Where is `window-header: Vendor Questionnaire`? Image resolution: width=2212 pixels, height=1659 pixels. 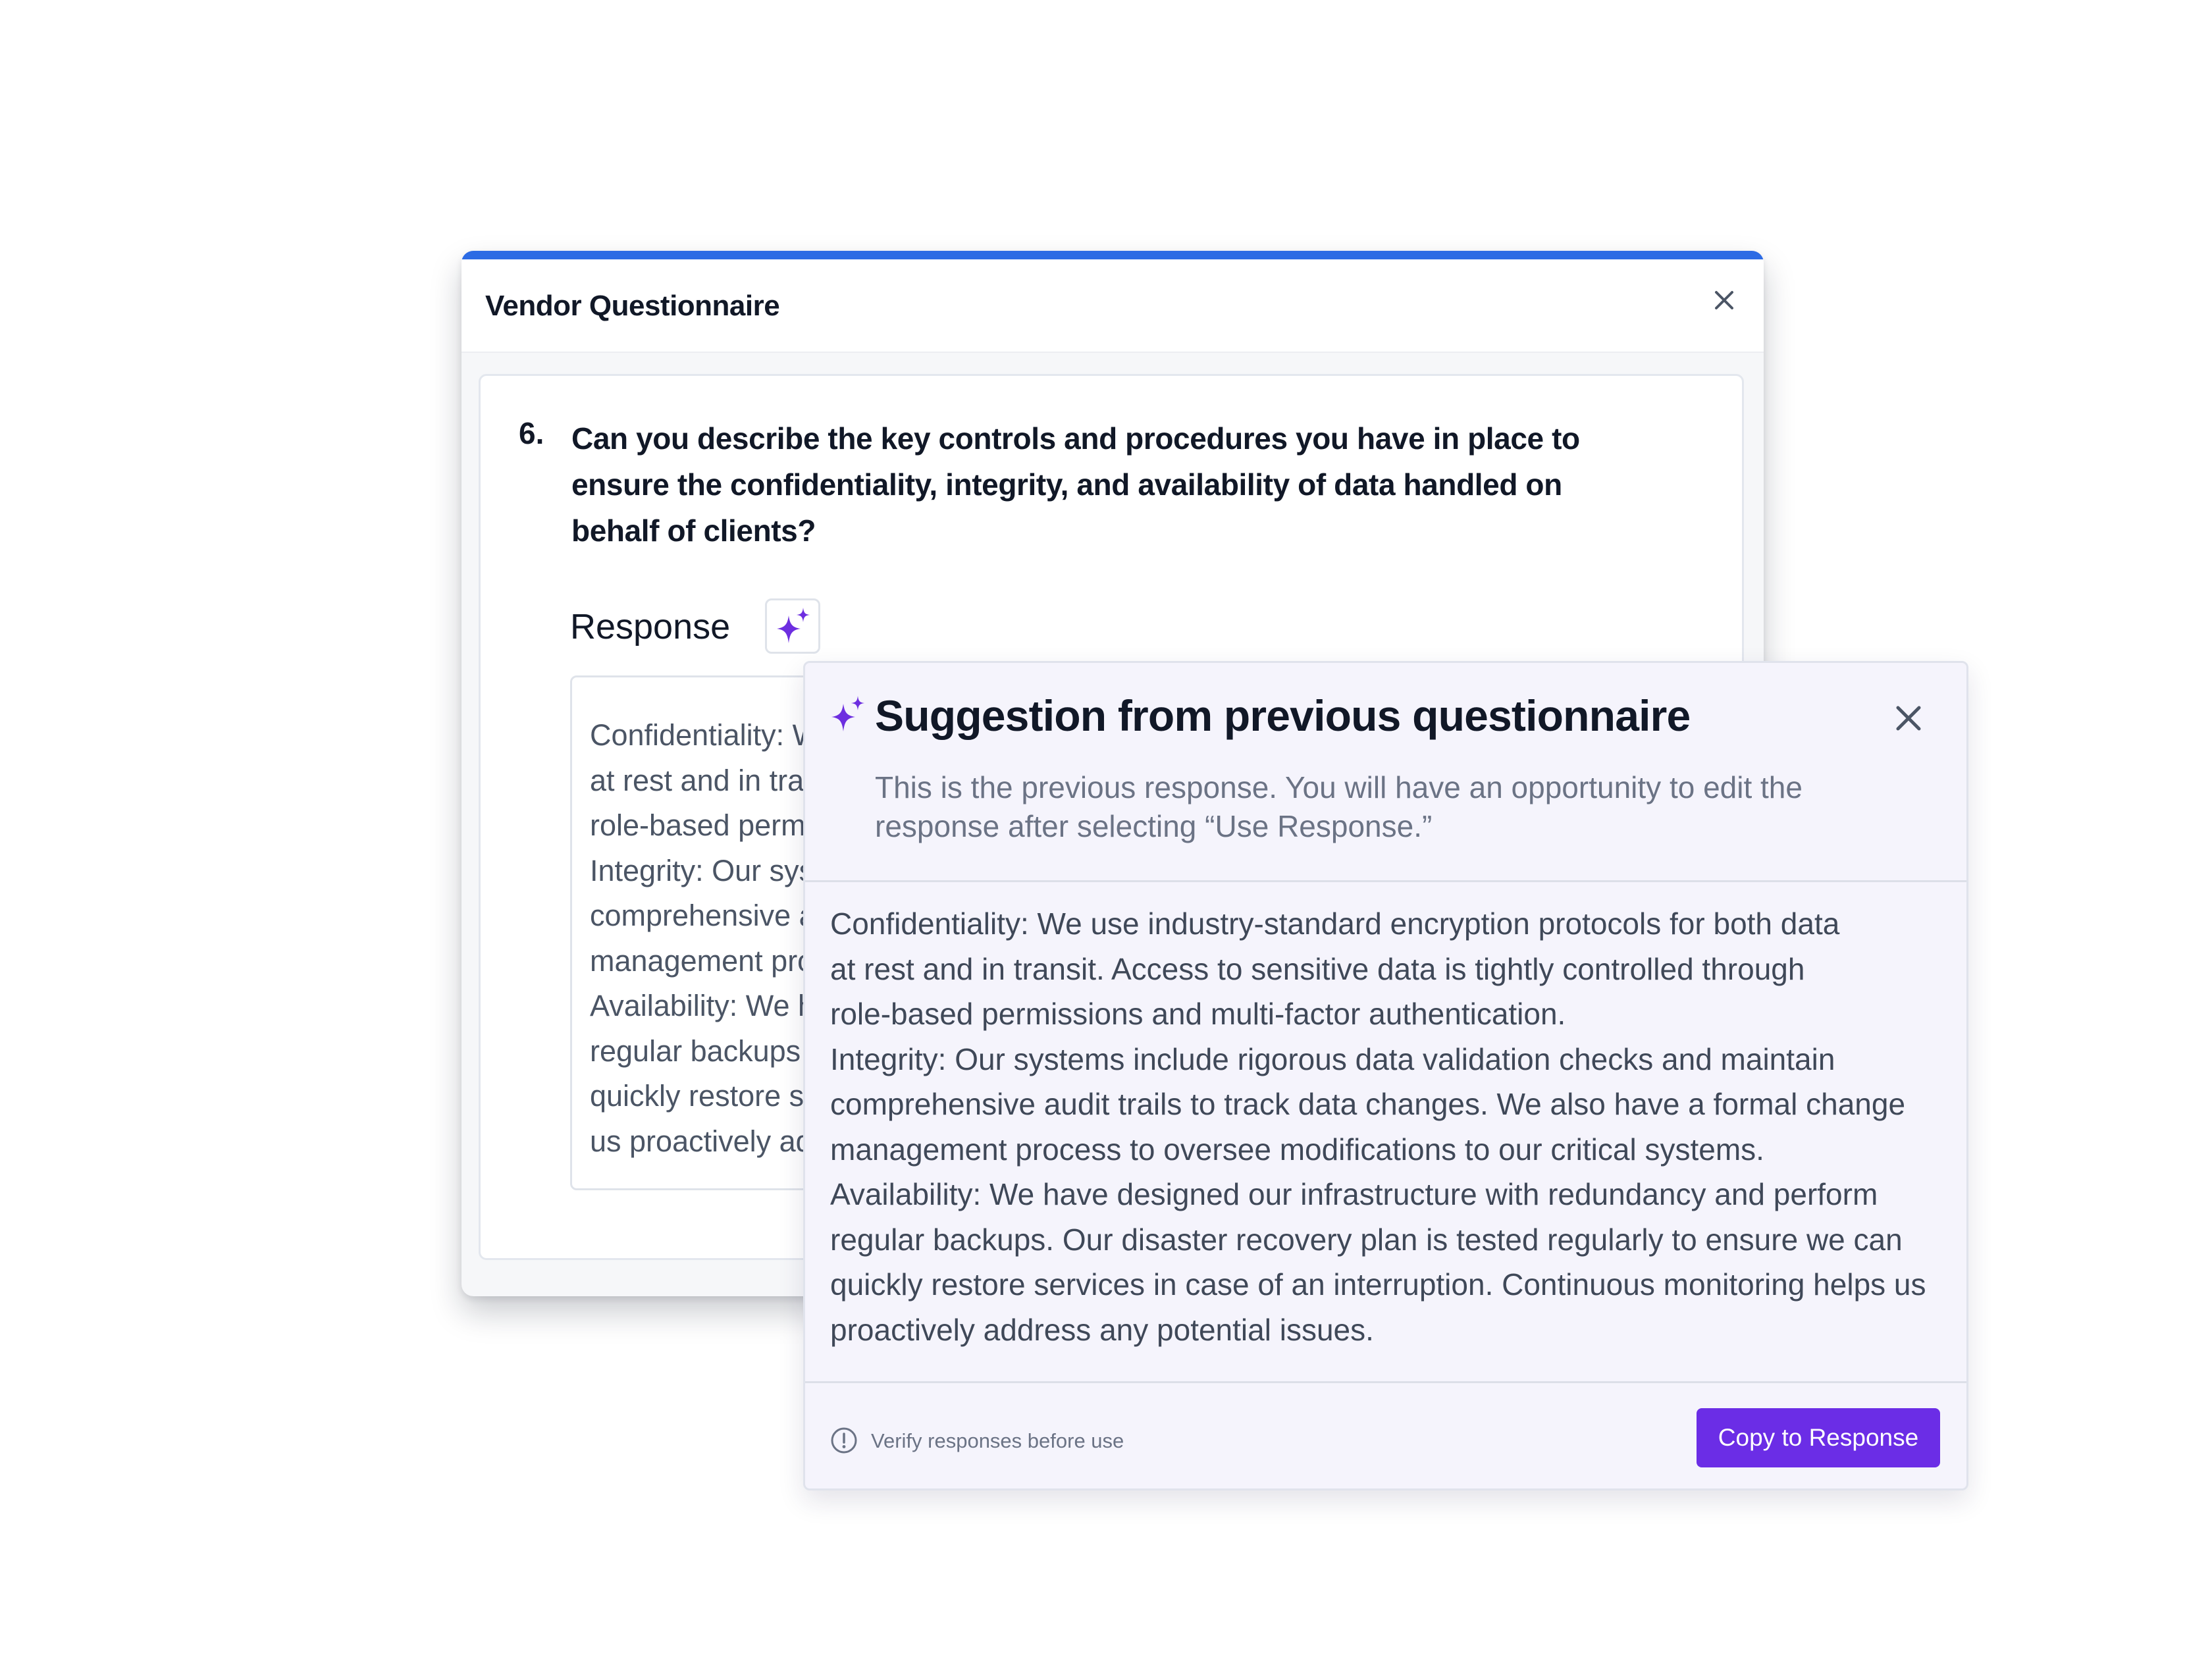
window-header: Vendor Questionnaire is located at coordinates (1112, 306).